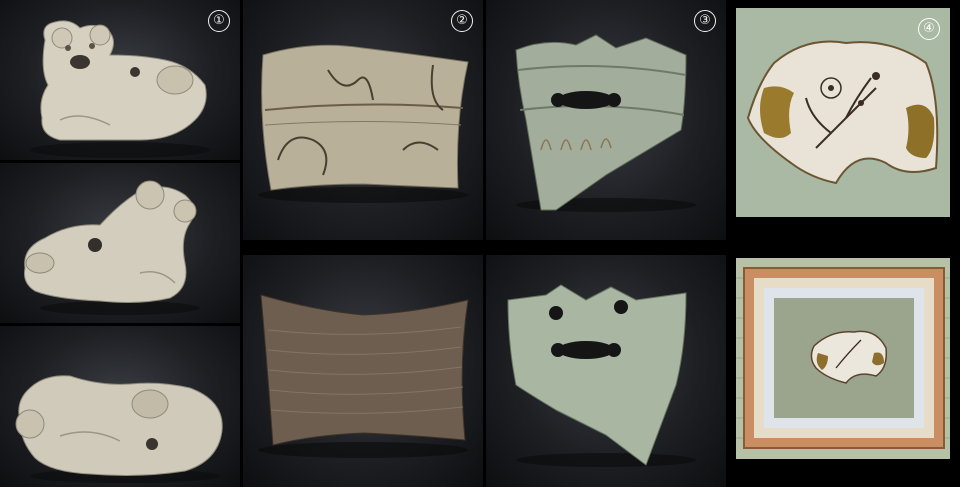  I want to click on figurine-side-panel, so click(120, 243).